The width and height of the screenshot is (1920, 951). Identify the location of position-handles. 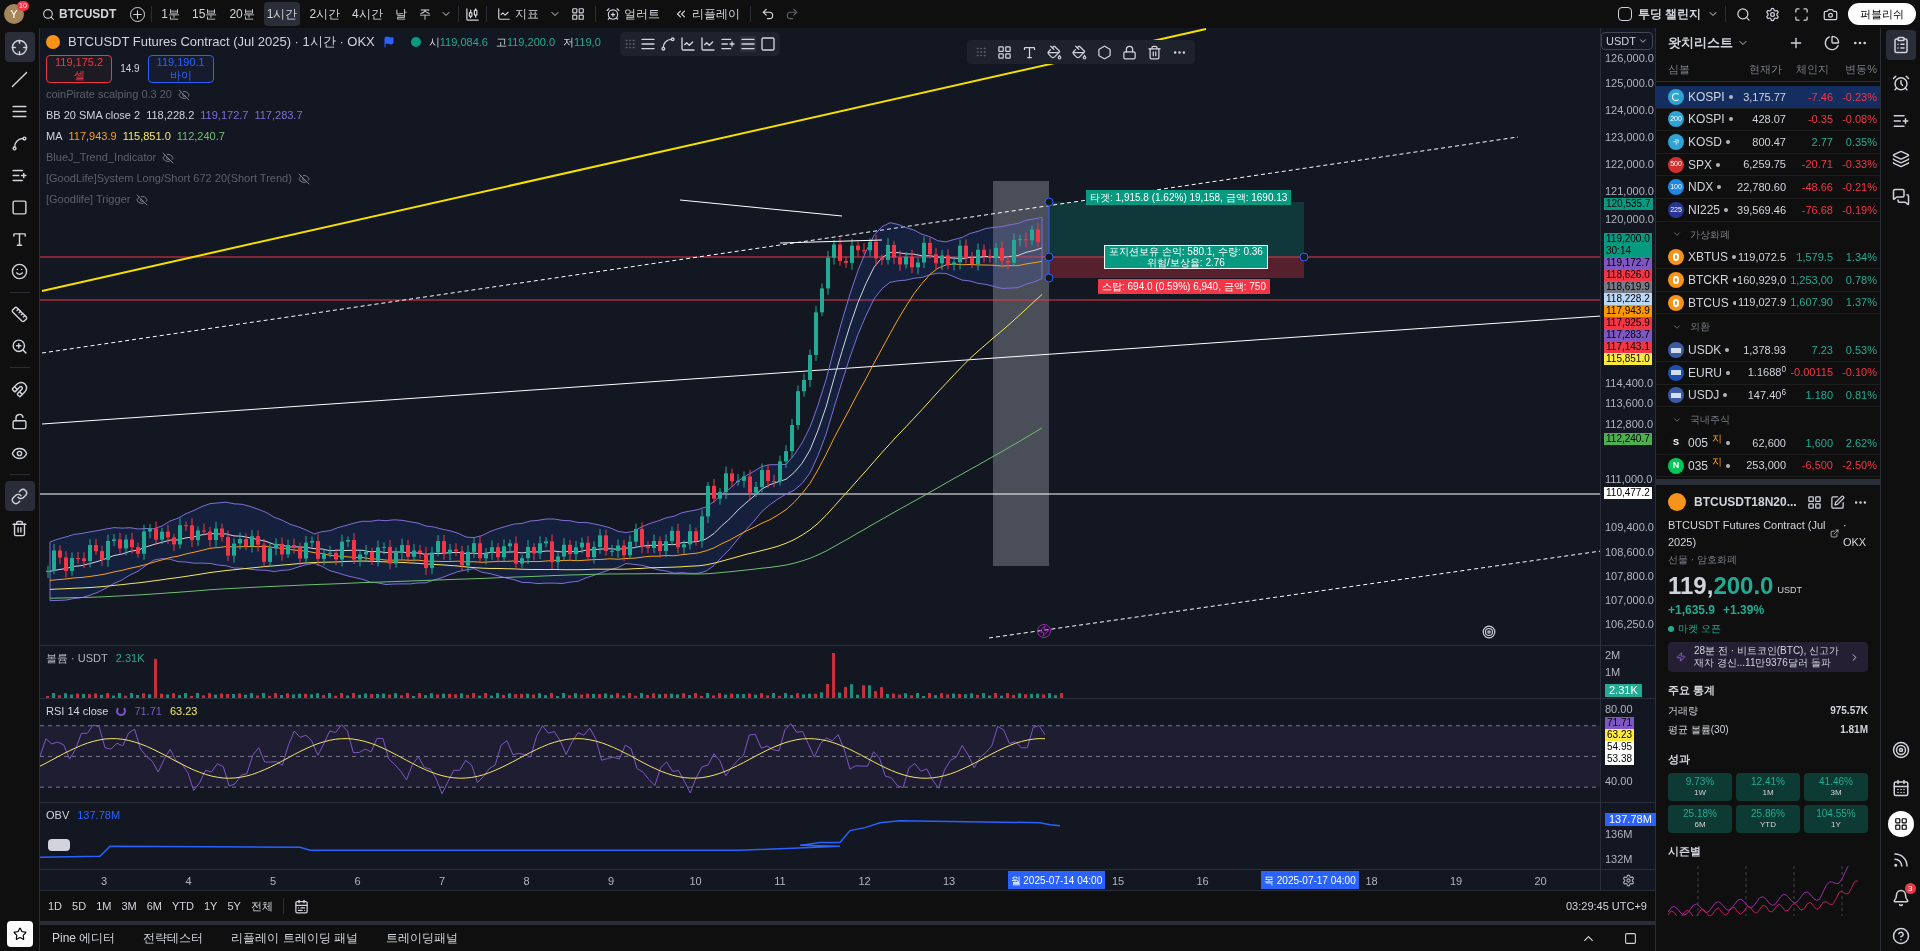
(1049, 240).